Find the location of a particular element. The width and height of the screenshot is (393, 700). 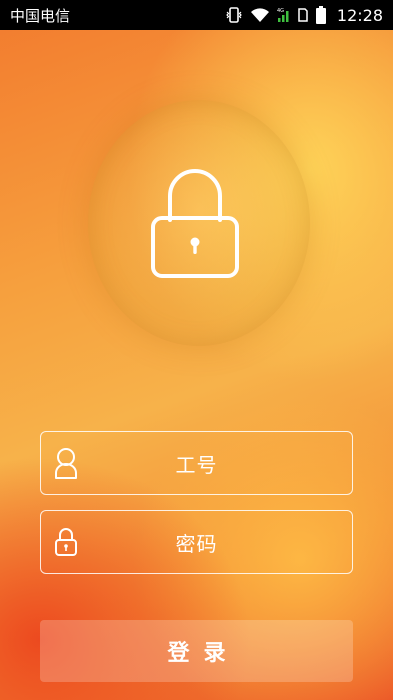

clock-time: 12:28 is located at coordinates (359, 15).